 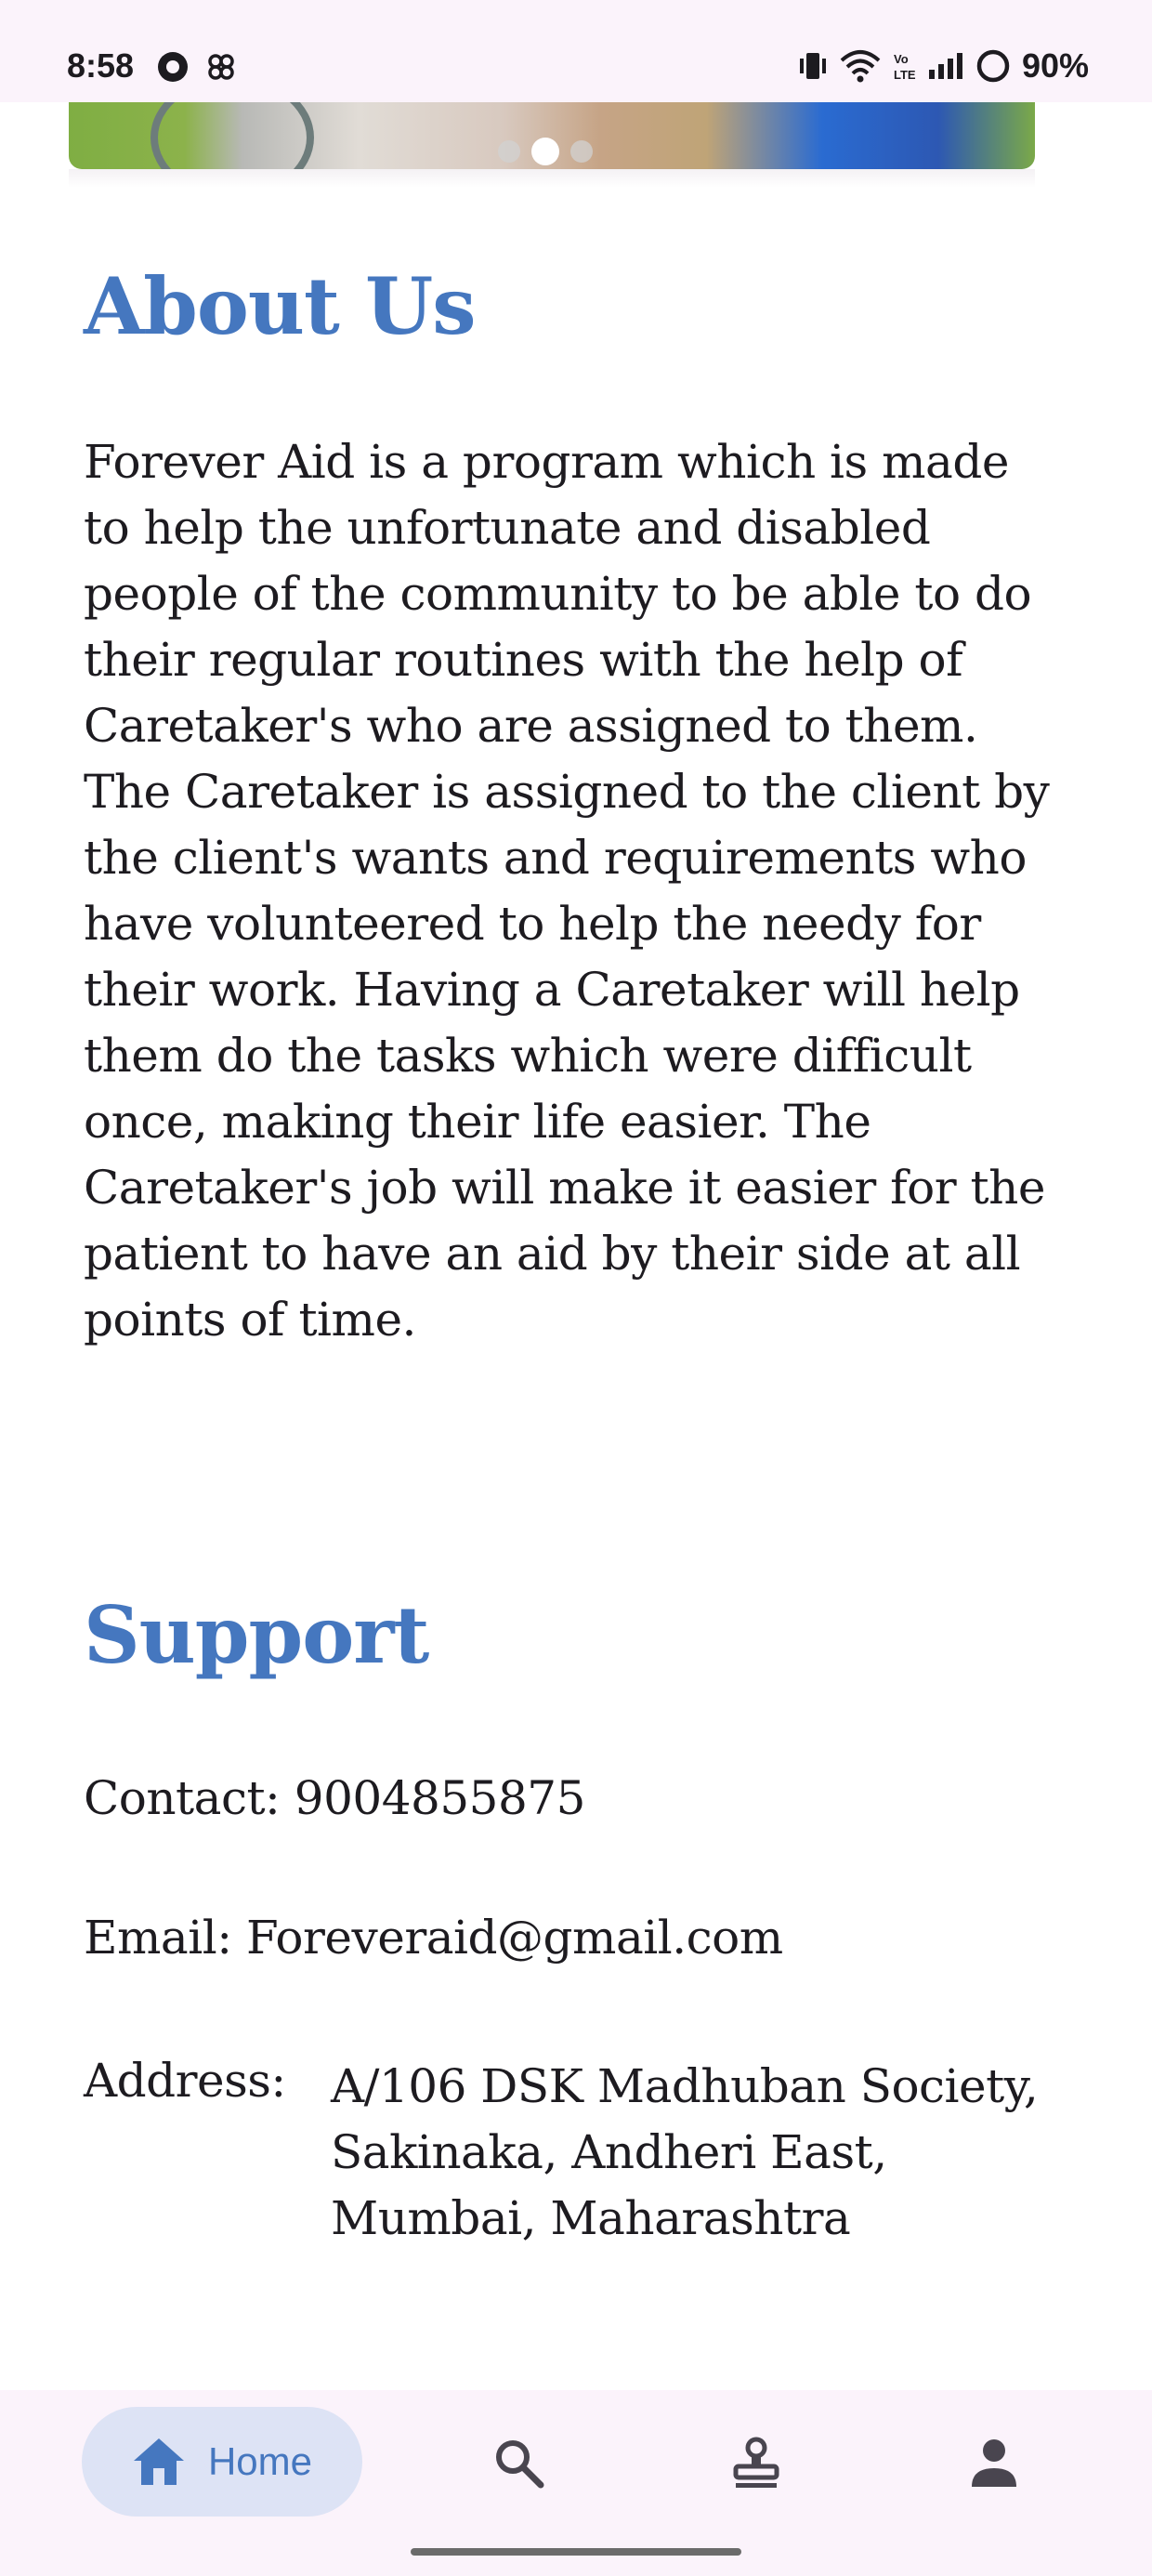 I want to click on carousel-indicators, so click(x=545, y=151).